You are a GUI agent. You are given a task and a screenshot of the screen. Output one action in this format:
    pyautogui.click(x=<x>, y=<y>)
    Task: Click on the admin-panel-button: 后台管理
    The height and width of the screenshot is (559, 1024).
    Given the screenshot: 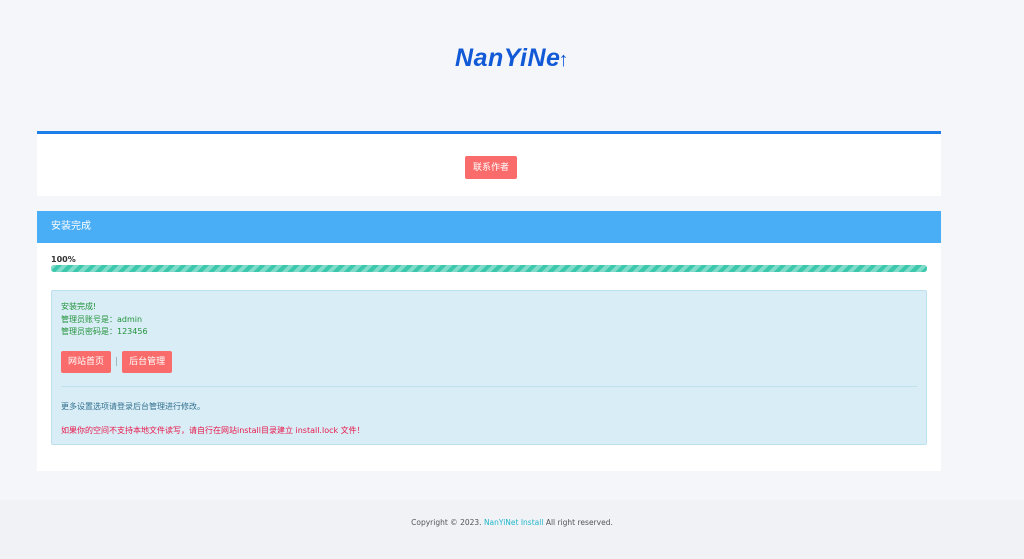 What is the action you would take?
    pyautogui.click(x=147, y=362)
    